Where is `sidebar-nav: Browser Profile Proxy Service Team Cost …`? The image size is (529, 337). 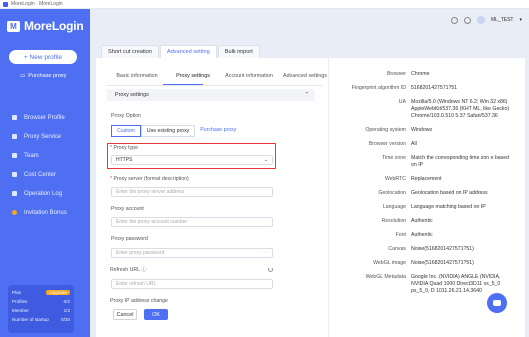 sidebar-nav: Browser Profile Proxy Service Team Cost … is located at coordinates (39, 165).